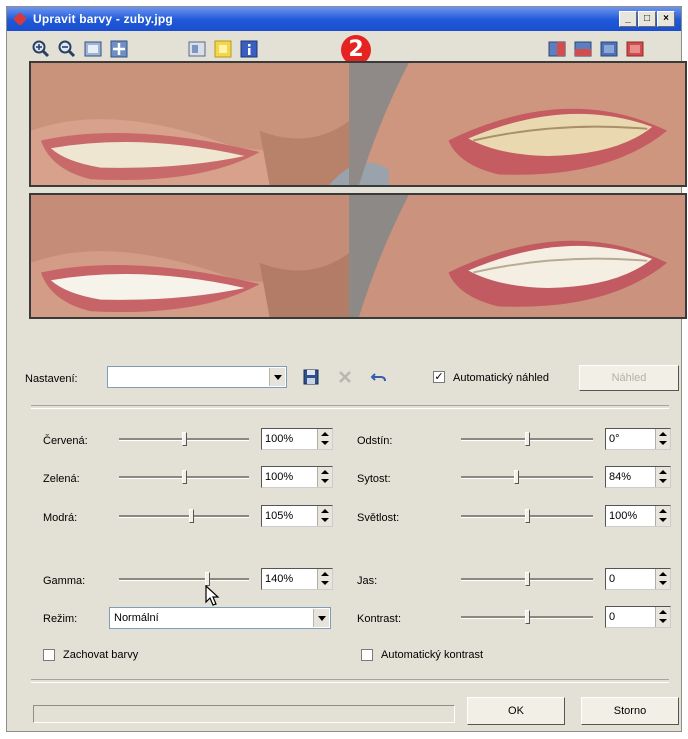  What do you see at coordinates (61, 479) in the screenshot?
I see `green-label: Zelená:` at bounding box center [61, 479].